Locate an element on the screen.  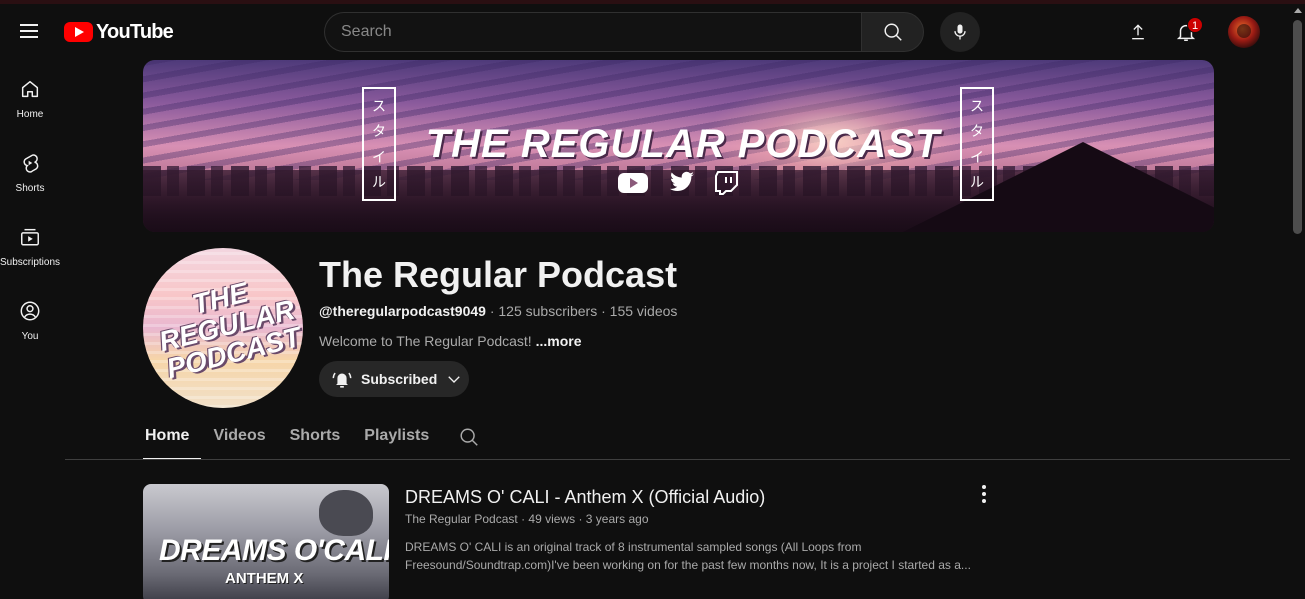
guide-menu-button is located at coordinates (29, 31).